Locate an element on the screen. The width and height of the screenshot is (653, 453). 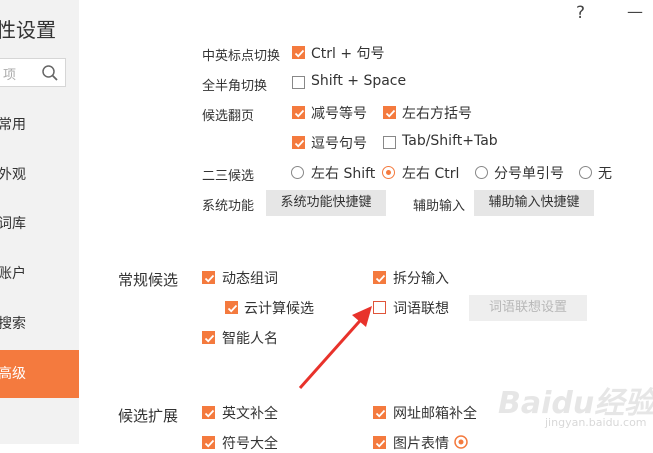
split-input-checkbox is located at coordinates (379, 277).